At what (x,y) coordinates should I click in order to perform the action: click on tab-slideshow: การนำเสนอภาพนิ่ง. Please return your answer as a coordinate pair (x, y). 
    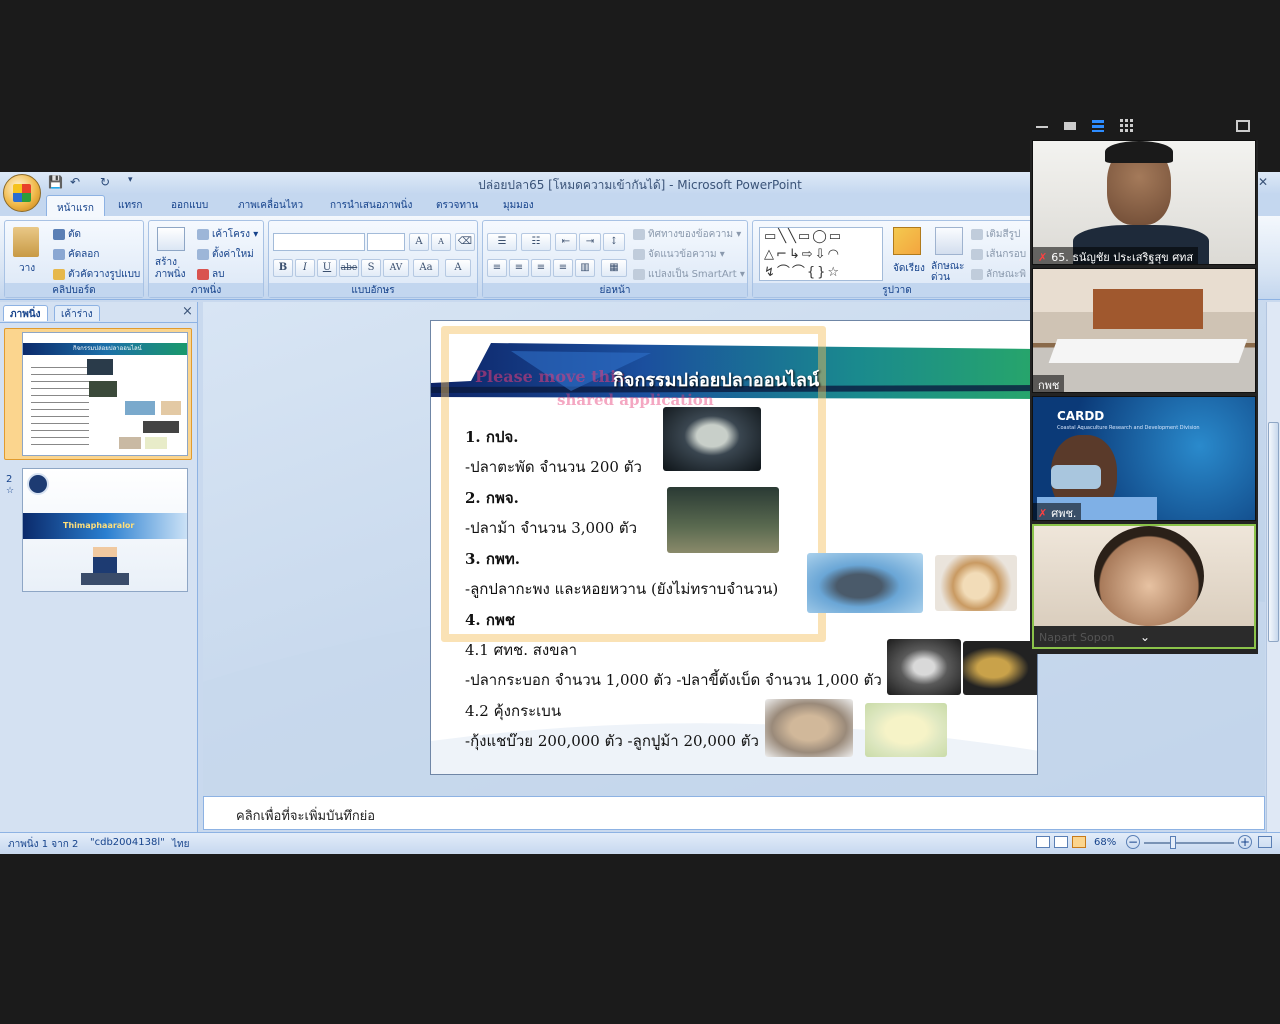
    Looking at the image, I should click on (371, 205).